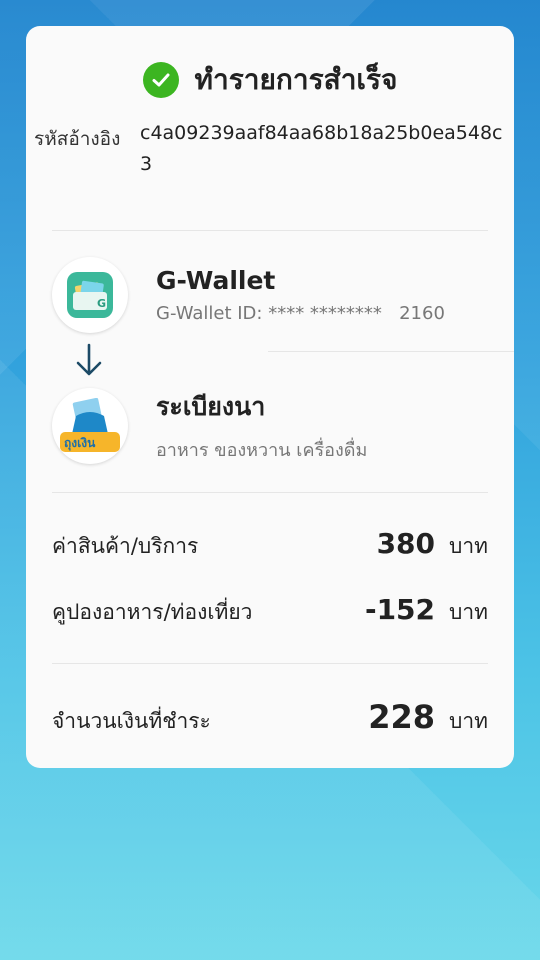 This screenshot has height=960, width=540. What do you see at coordinates (89, 362) in the screenshot?
I see `arrow-down-icon` at bounding box center [89, 362].